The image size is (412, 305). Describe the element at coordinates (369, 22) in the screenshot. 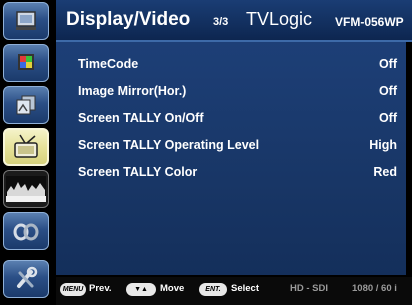

I see `model-name: VFM-056WP` at that location.